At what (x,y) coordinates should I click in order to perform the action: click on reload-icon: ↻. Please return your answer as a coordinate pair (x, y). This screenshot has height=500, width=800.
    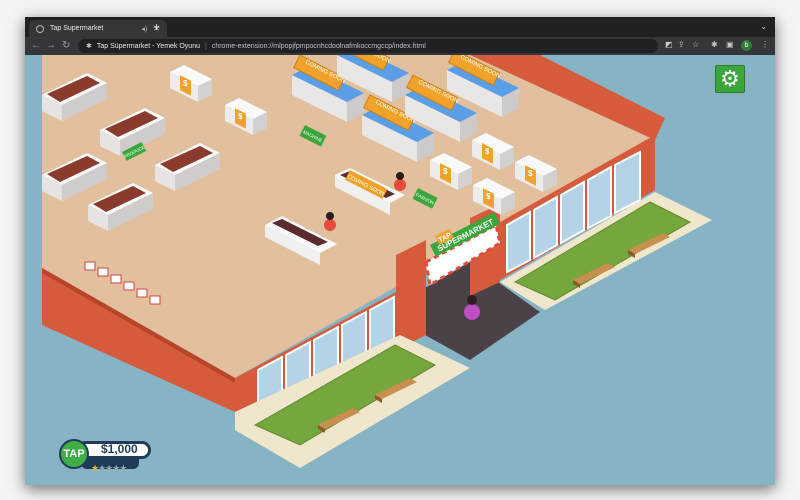
    Looking at the image, I should click on (66, 45).